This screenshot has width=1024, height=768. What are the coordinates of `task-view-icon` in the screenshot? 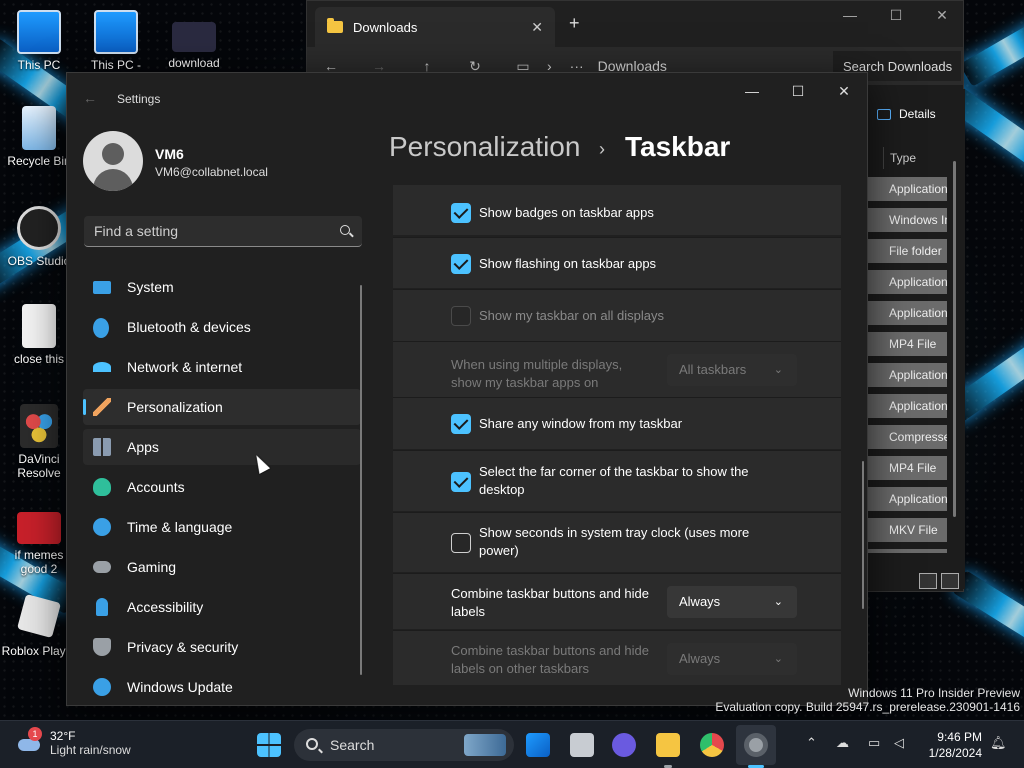 It's located at (582, 745).